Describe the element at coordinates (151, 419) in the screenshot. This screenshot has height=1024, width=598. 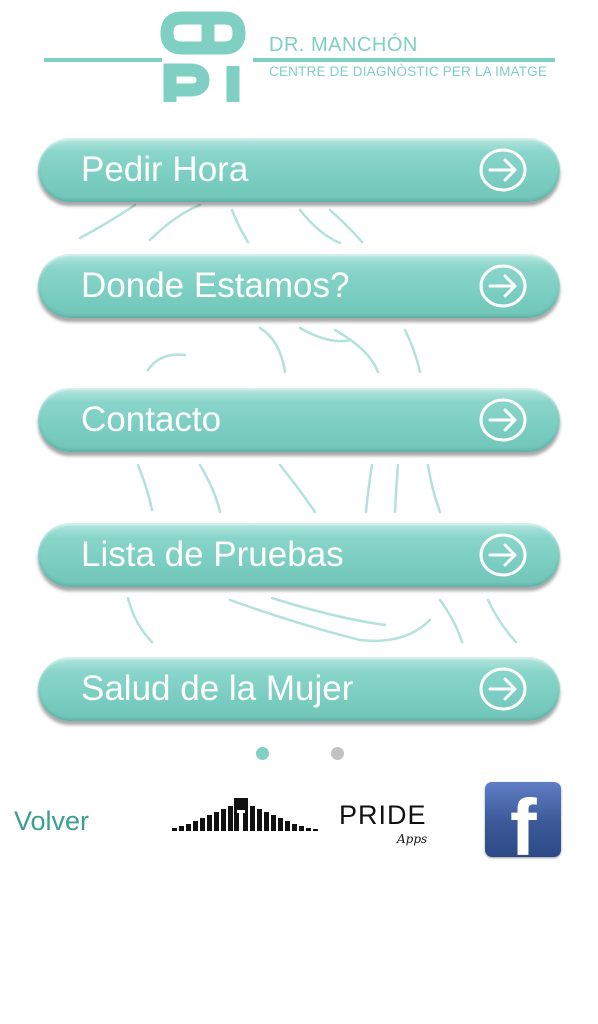
I see `menu-item-label: Contacto` at that location.